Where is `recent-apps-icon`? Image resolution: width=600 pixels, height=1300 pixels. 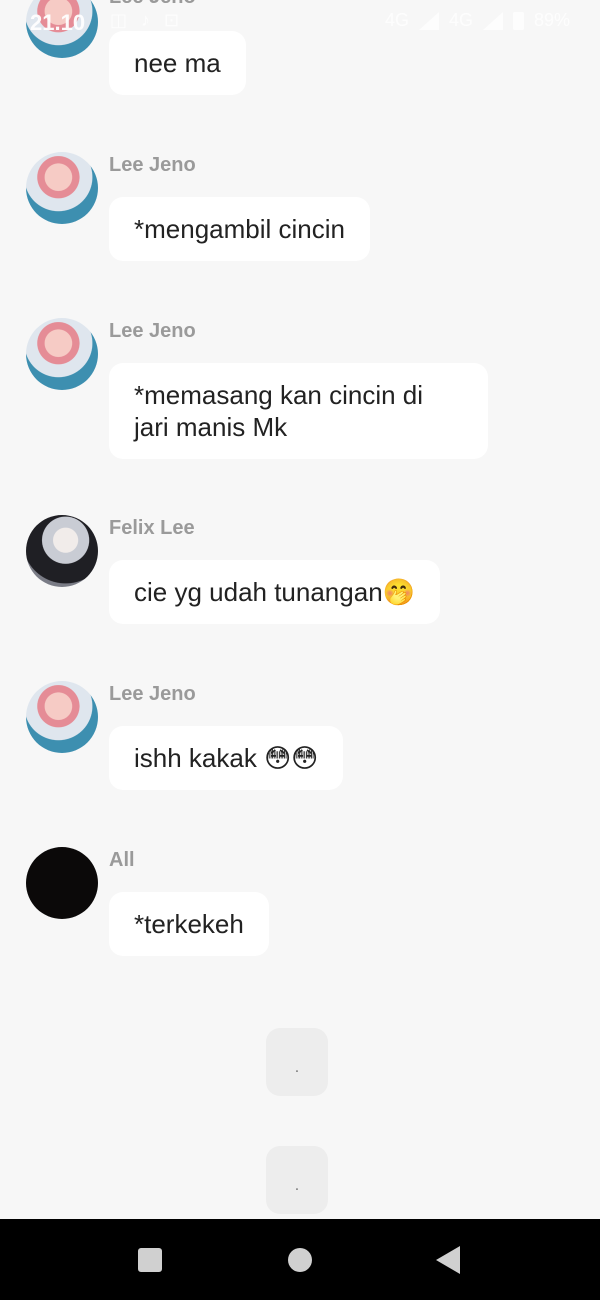
recent-apps-icon is located at coordinates (150, 1260).